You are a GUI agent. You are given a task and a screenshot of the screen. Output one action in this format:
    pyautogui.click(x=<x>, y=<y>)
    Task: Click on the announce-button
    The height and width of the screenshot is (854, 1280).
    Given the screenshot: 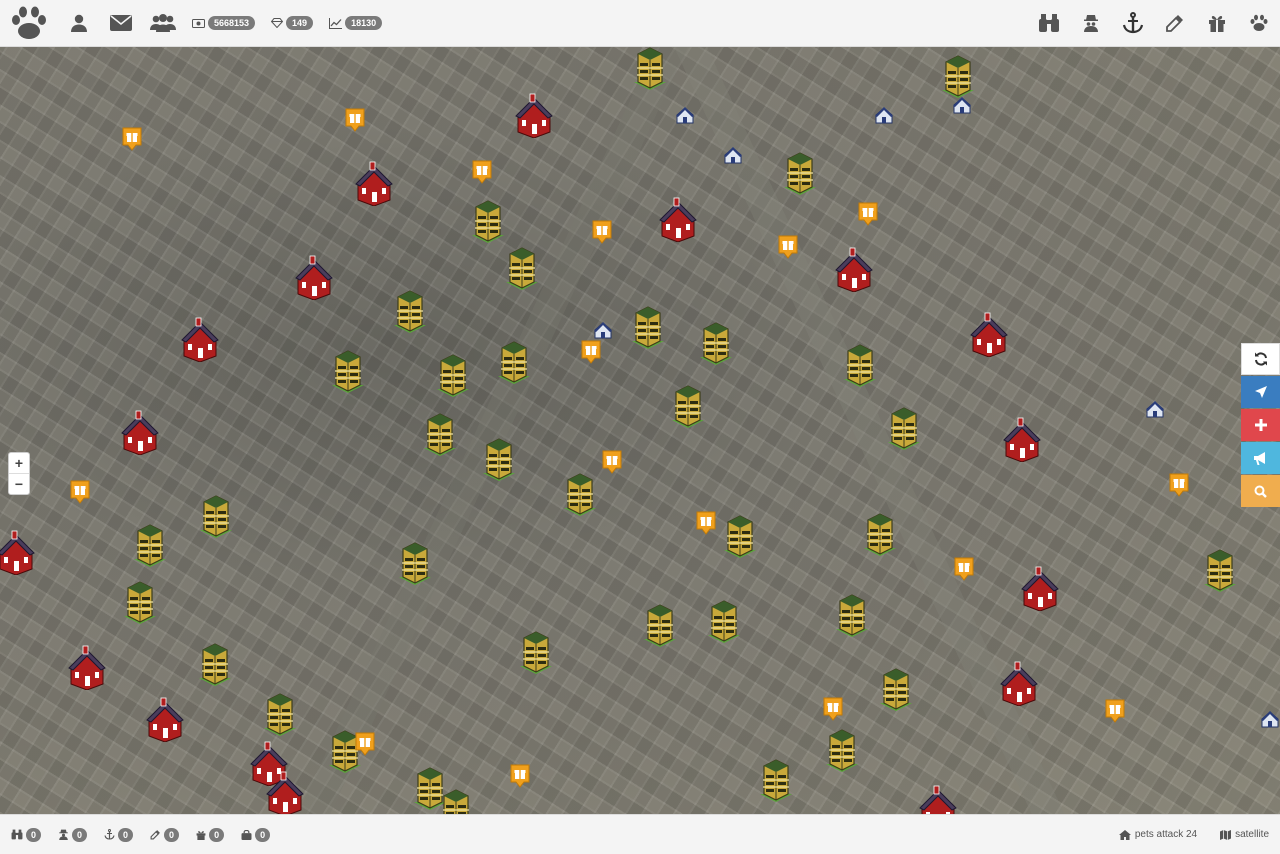 What is the action you would take?
    pyautogui.click(x=1260, y=458)
    